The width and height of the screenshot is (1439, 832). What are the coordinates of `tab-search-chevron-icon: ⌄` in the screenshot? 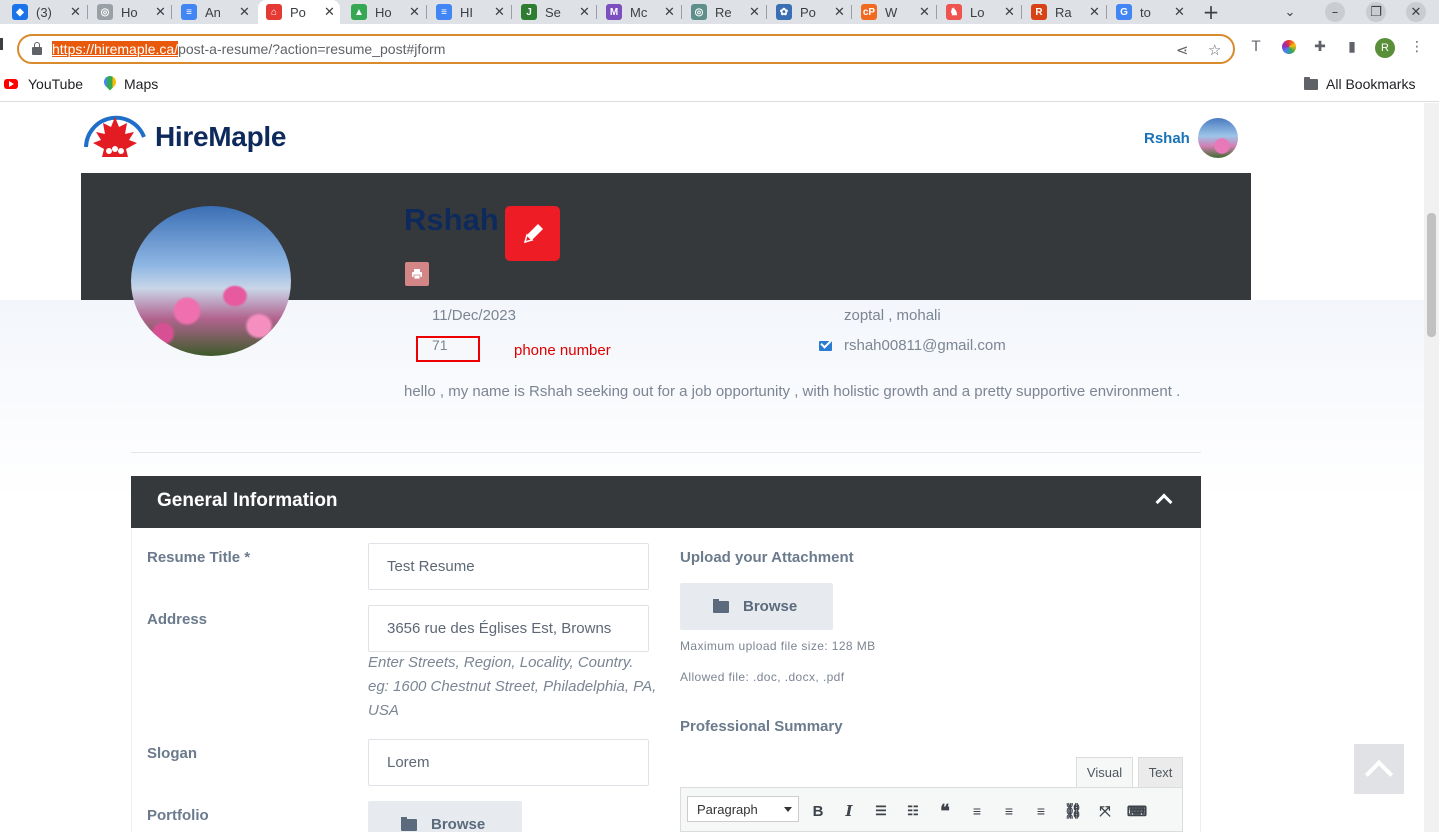 It's located at (1290, 12).